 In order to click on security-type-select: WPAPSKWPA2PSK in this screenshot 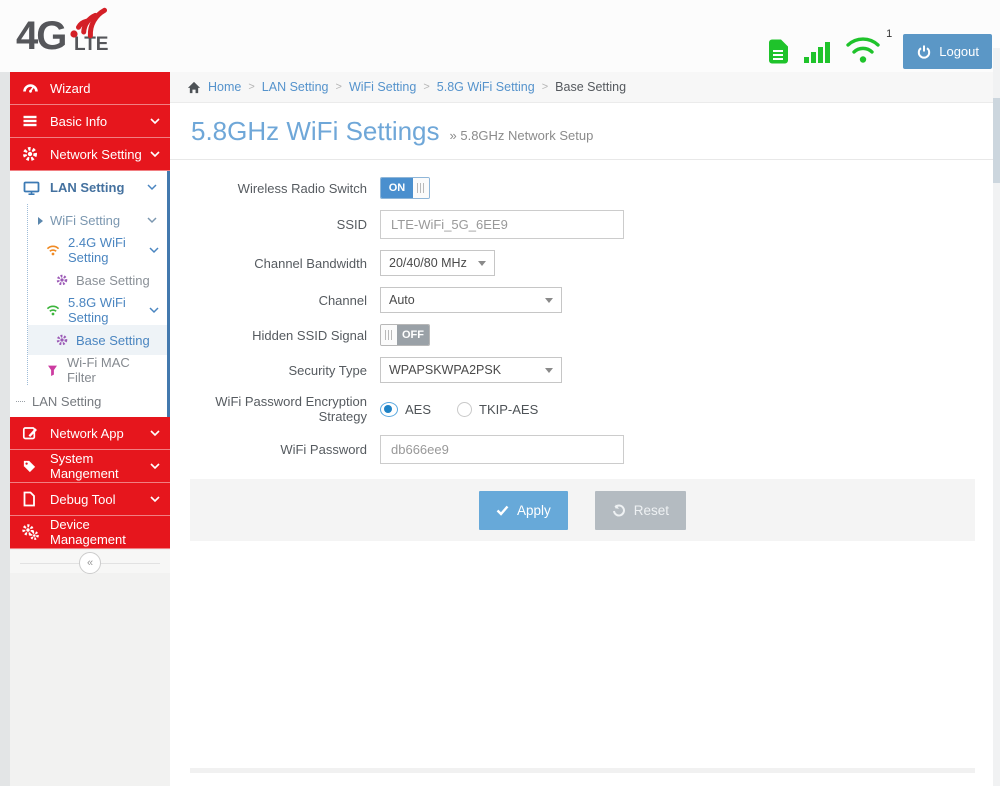, I will do `click(471, 370)`.